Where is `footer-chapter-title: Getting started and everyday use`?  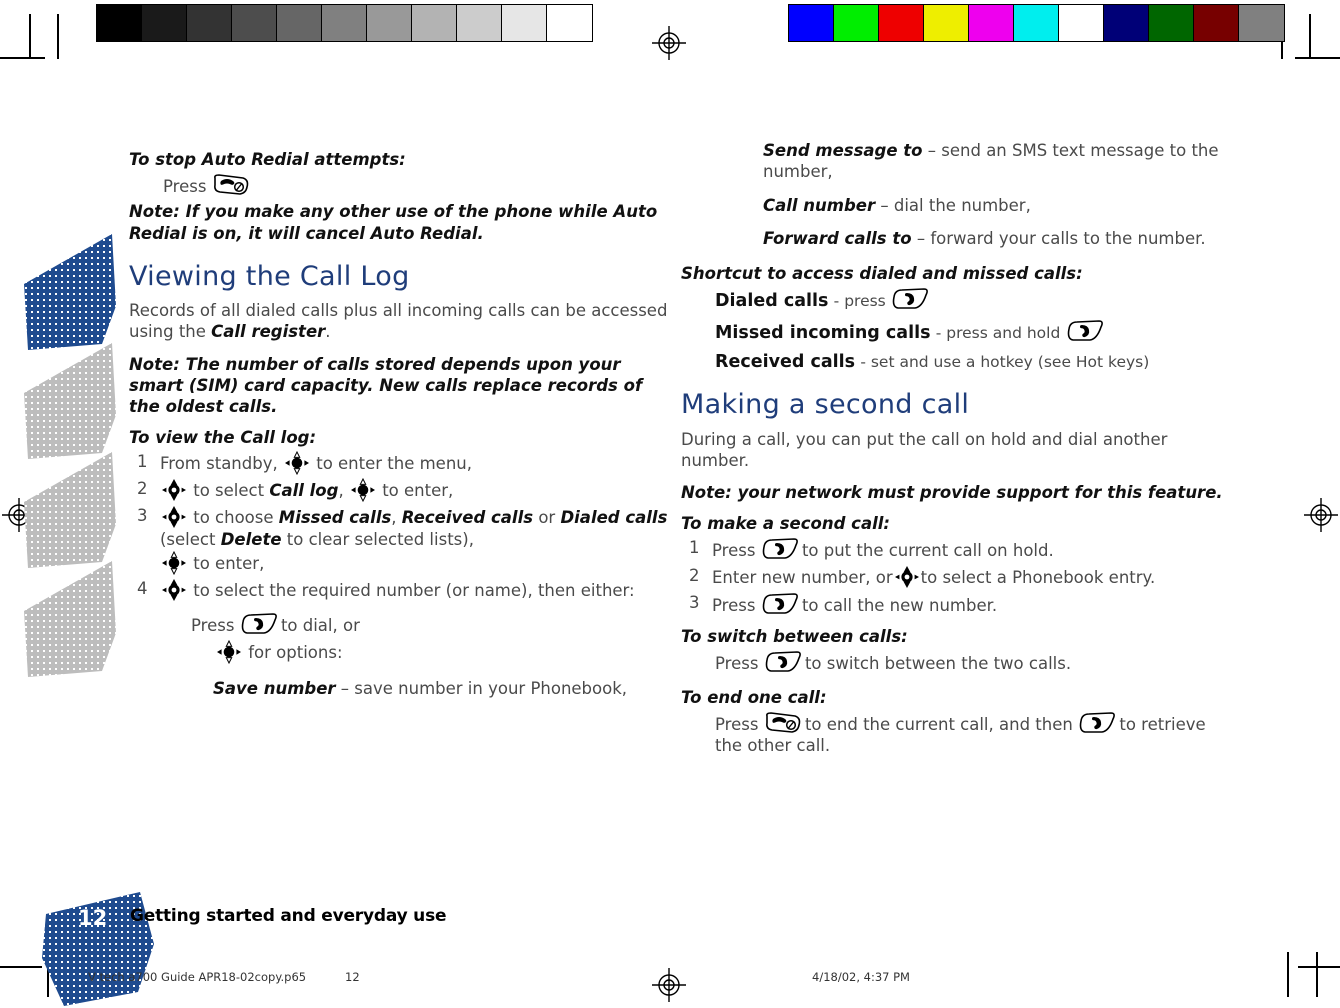
footer-chapter-title: Getting started and everyday use is located at coordinates (288, 916).